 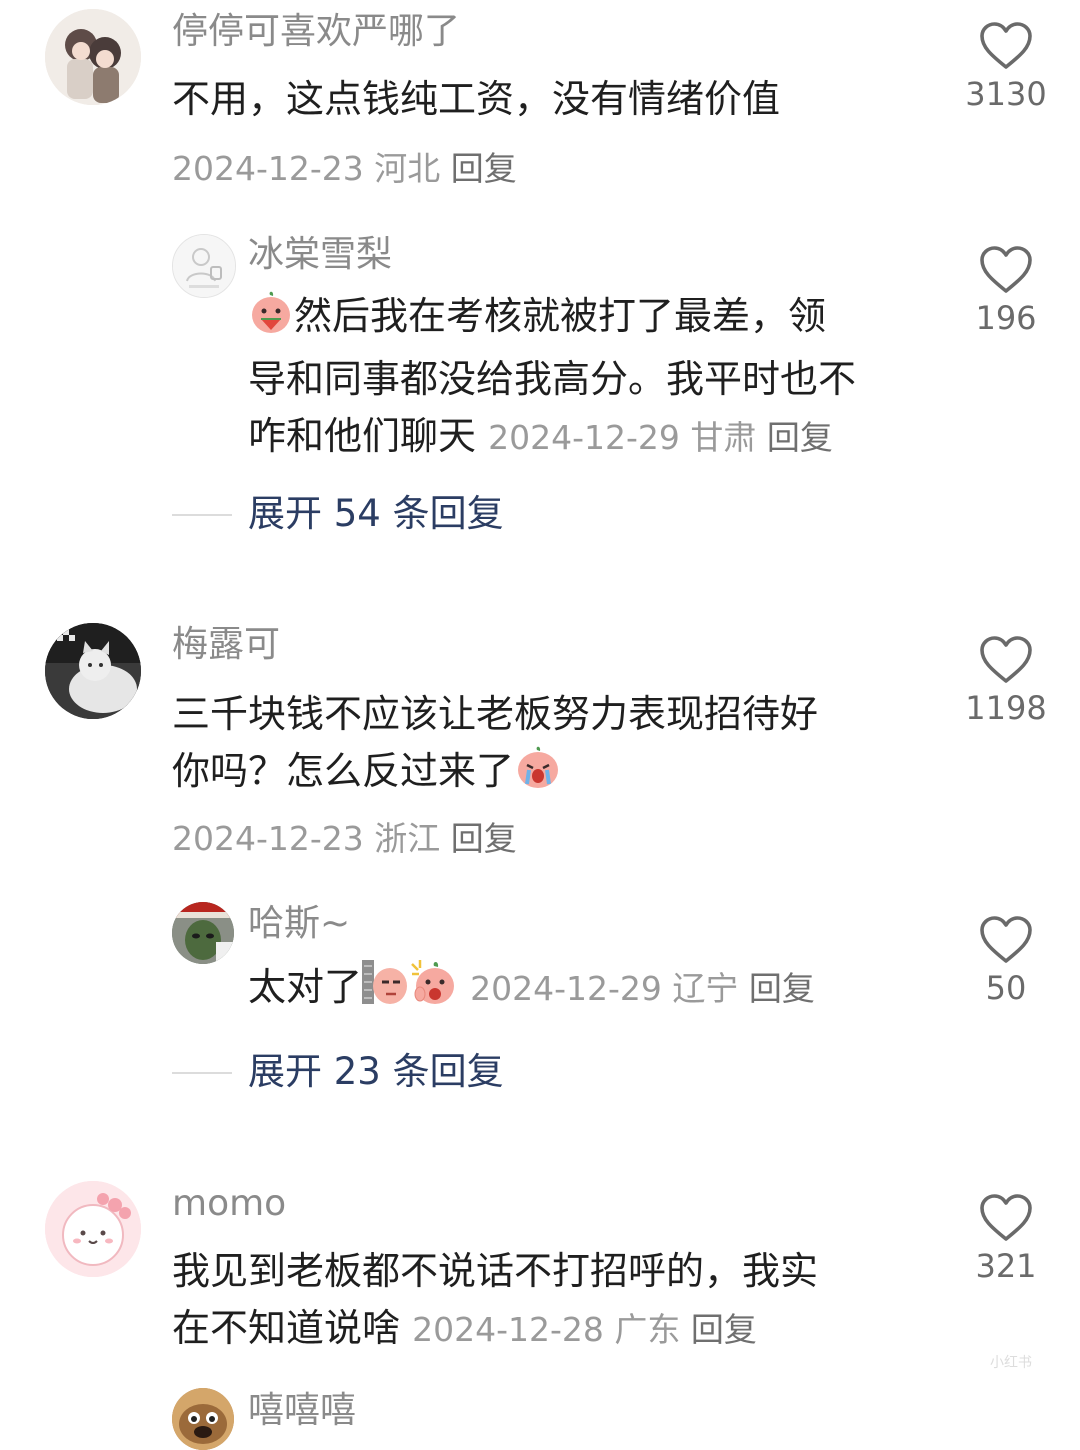 I want to click on comment-text-line-2: 你吗？怎么反过来了, so click(x=343, y=771).